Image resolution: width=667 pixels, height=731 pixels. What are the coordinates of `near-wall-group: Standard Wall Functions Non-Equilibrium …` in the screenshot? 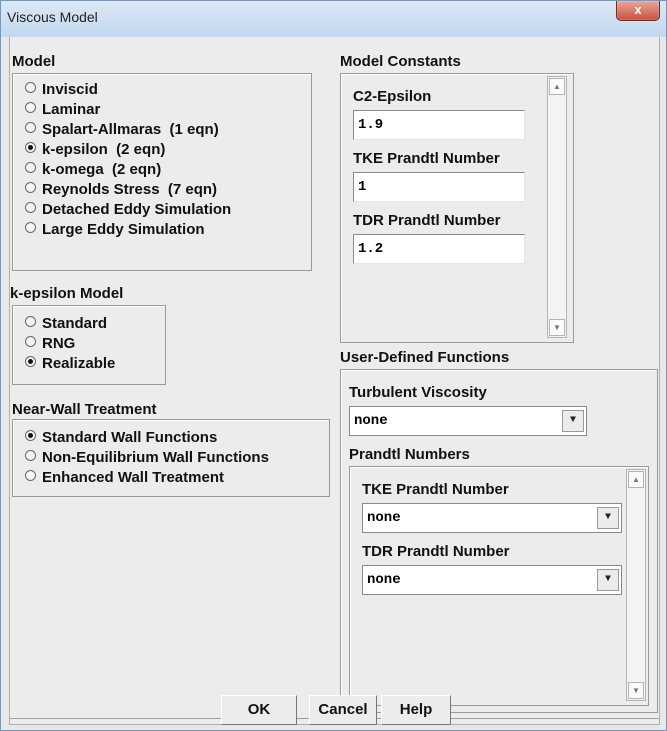 It's located at (171, 458).